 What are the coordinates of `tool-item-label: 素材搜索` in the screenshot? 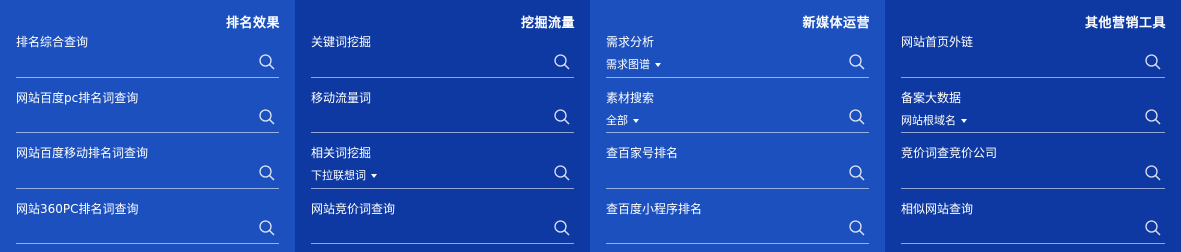 It's located at (630, 97).